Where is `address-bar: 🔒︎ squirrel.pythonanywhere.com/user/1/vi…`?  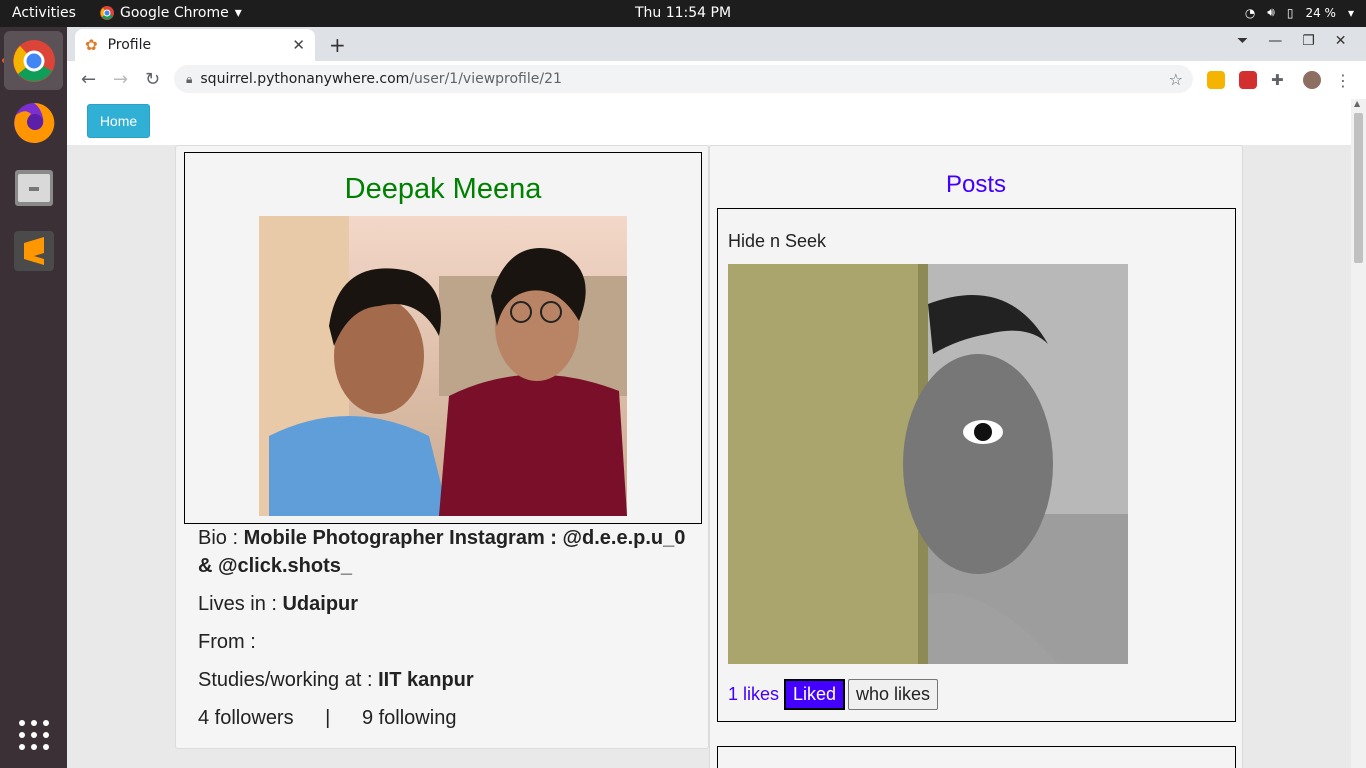
address-bar: 🔒︎ squirrel.pythonanywhere.com/user/1/vi… is located at coordinates (683, 79).